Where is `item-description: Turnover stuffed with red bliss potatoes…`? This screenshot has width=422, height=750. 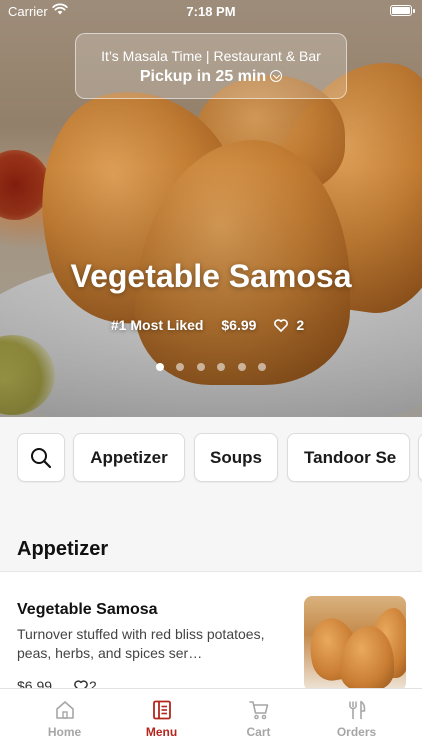 item-description: Turnover stuffed with red bliss potatoes… is located at coordinates (141, 643).